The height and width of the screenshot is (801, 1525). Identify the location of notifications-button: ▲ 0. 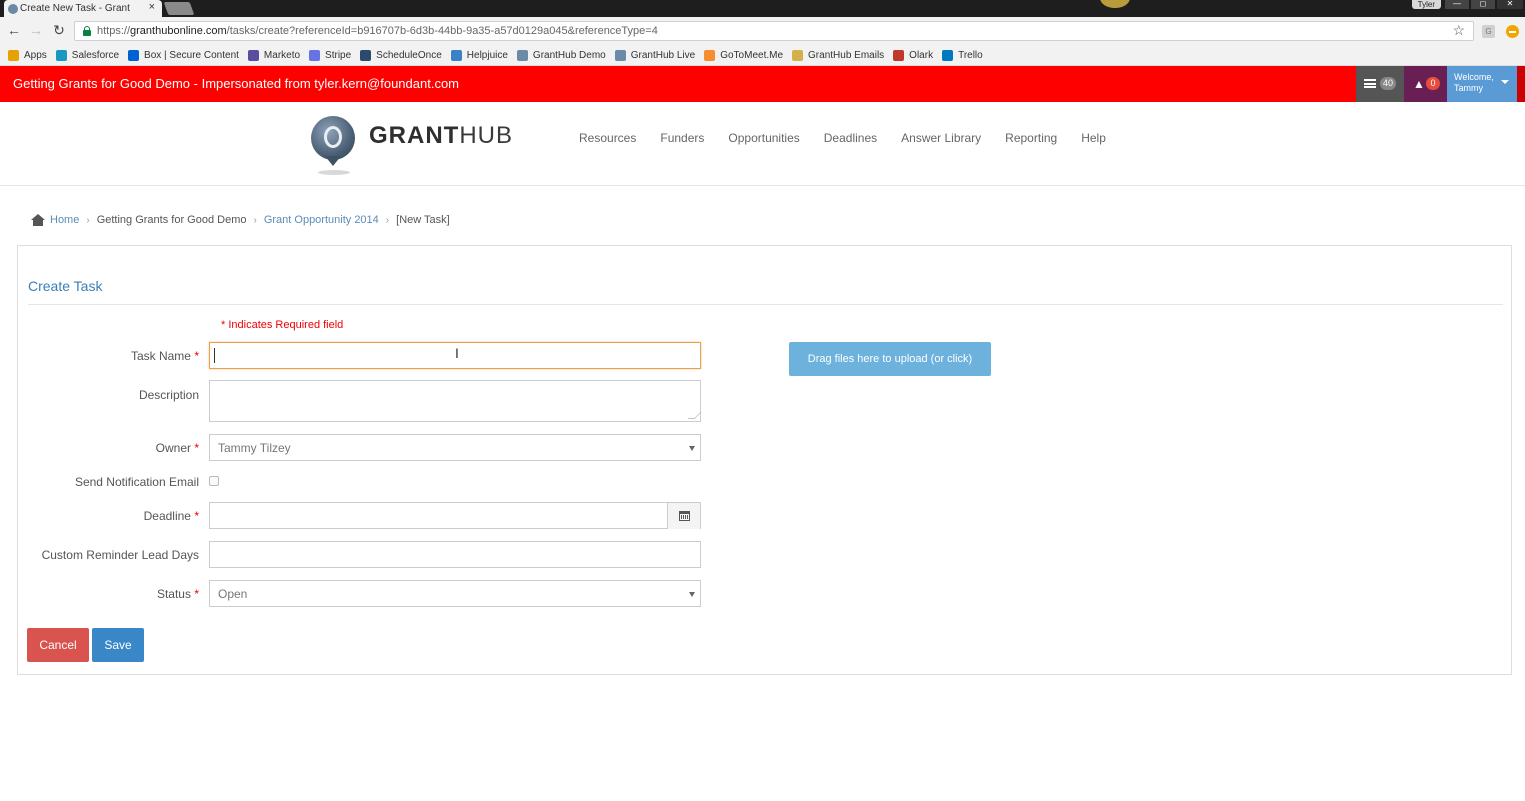
(1425, 84).